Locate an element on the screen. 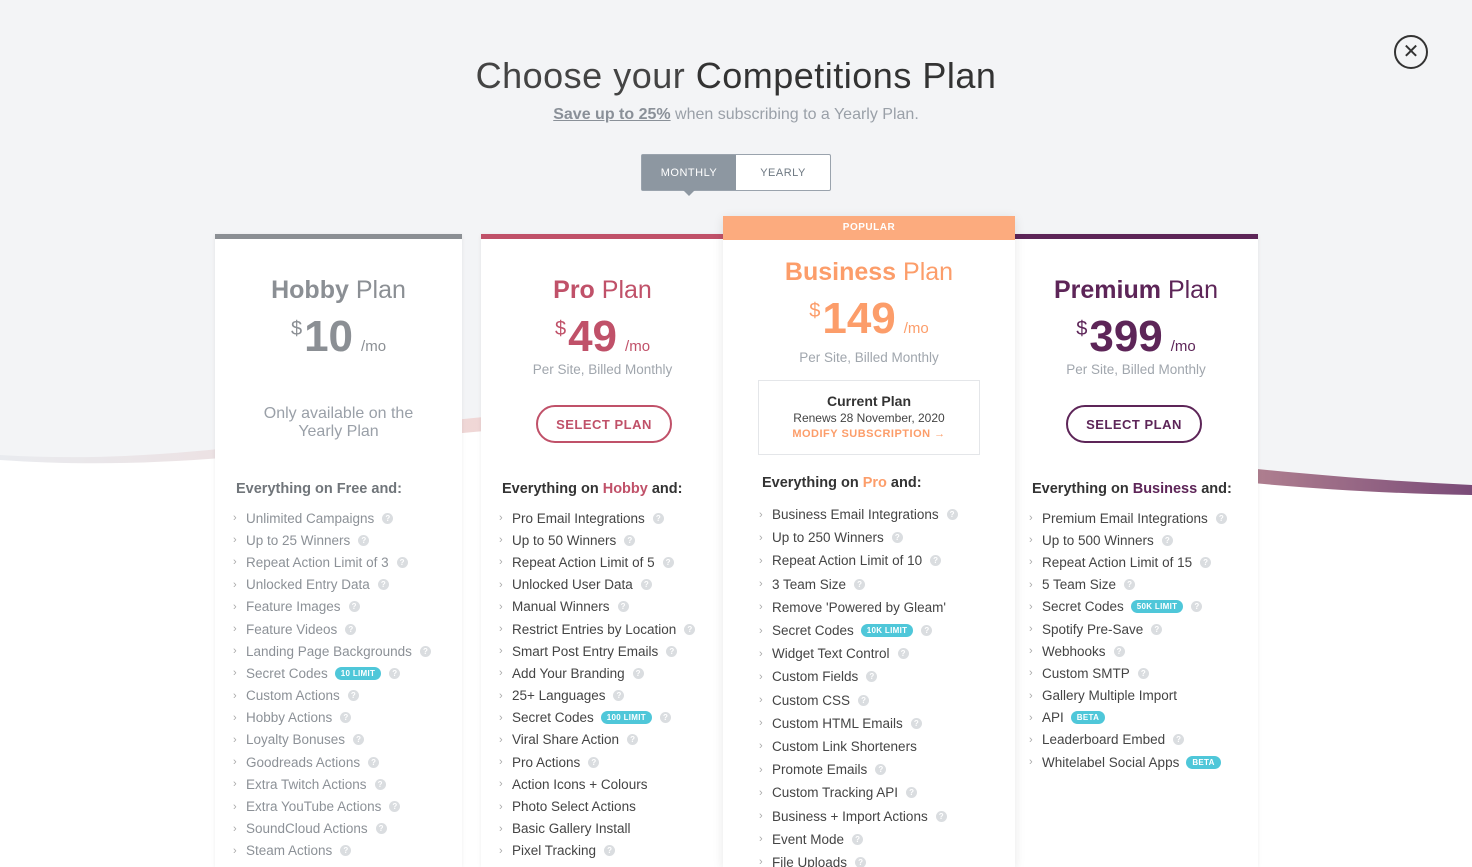 This screenshot has width=1472, height=867. feature-label: Repeat Action Limit of 3 is located at coordinates (317, 562).